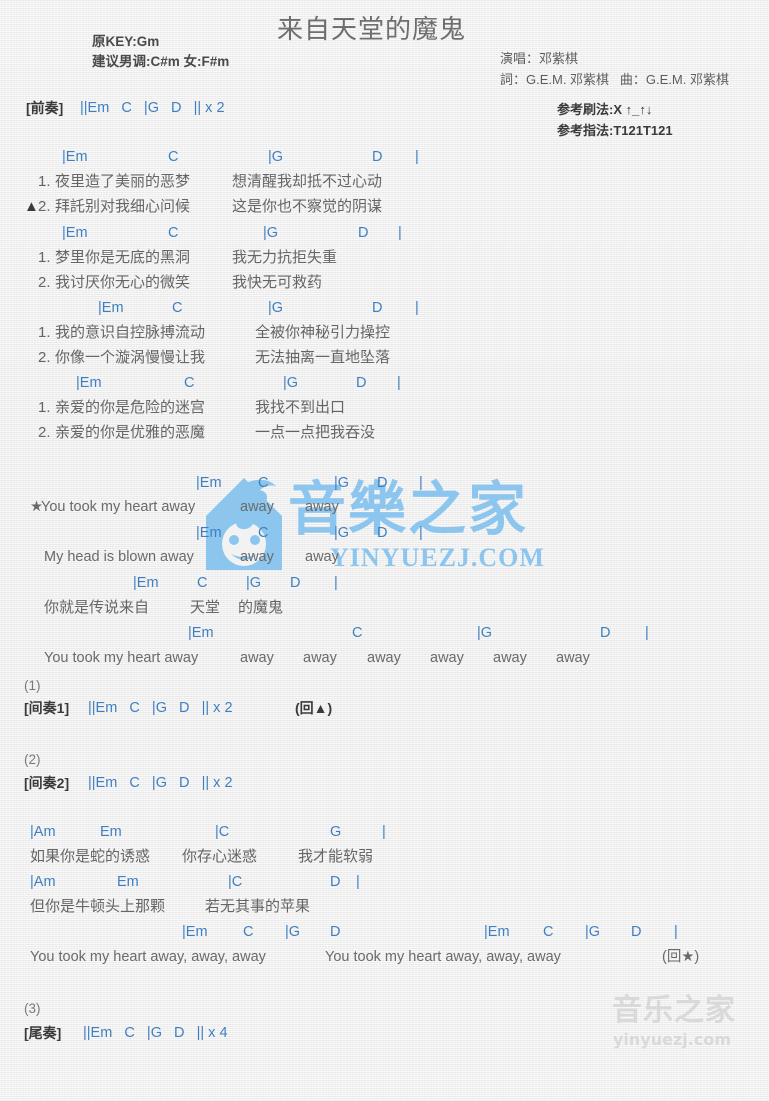  I want to click on intro-tag: [前奏], so click(45, 108).